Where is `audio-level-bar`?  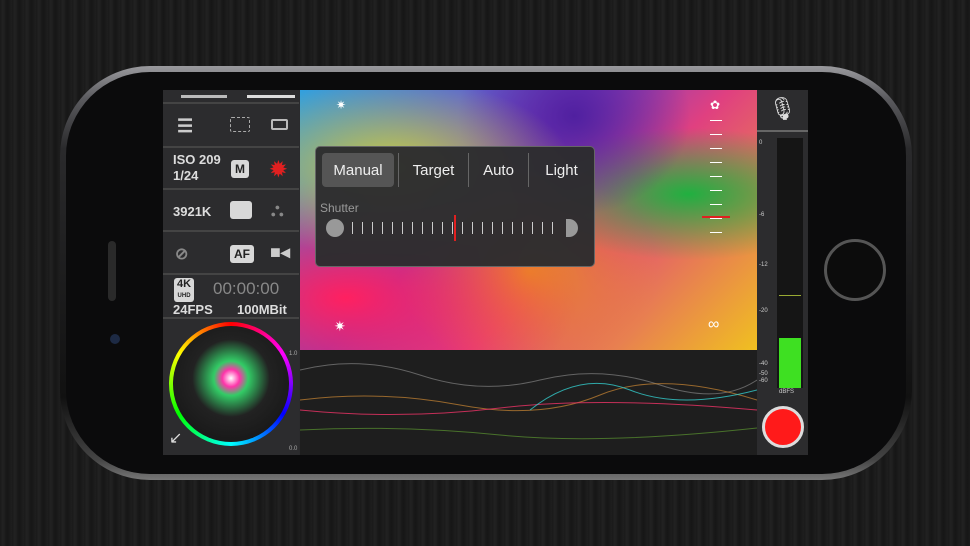 audio-level-bar is located at coordinates (790, 363).